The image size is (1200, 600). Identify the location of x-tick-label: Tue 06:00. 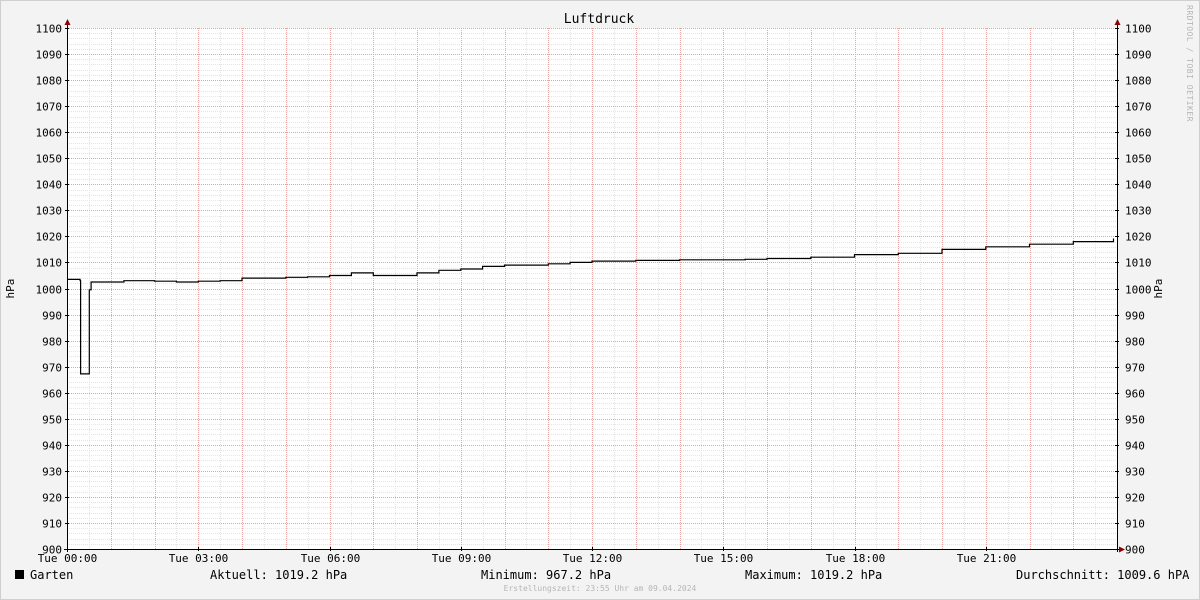
(331, 558).